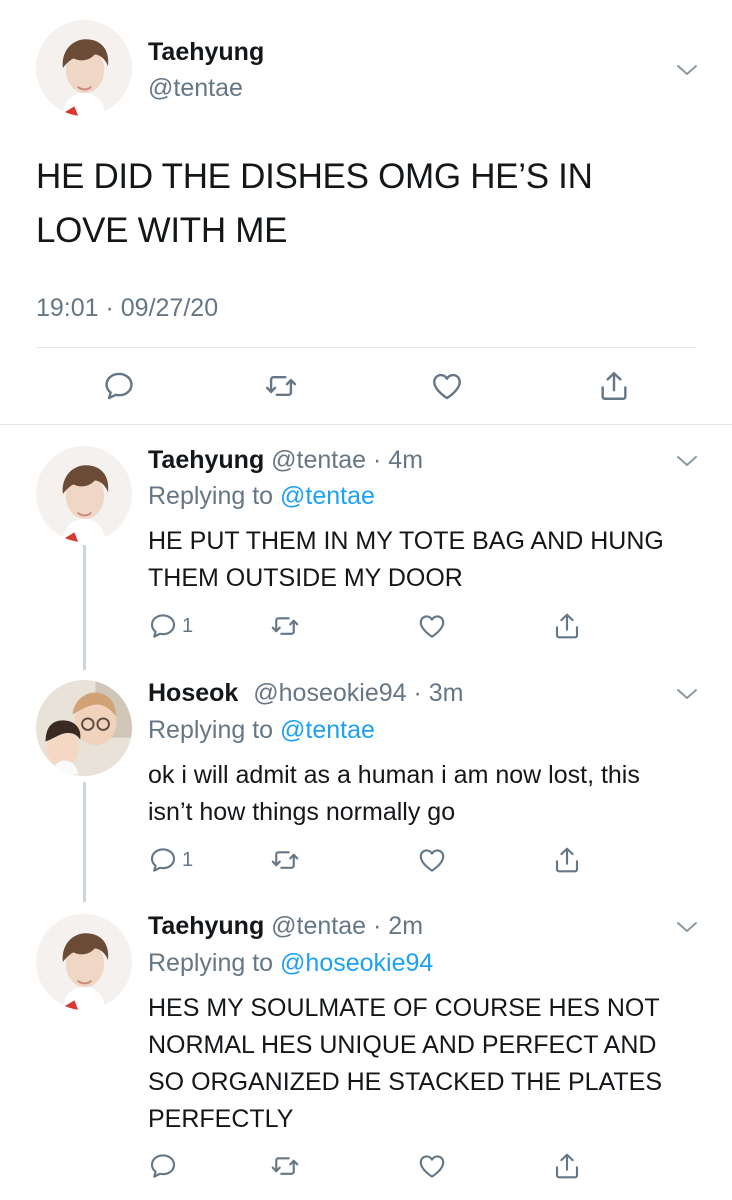 This screenshot has width=732, height=1200. What do you see at coordinates (329, 693) in the screenshot?
I see `reply-author-handle: @hoseokie94` at bounding box center [329, 693].